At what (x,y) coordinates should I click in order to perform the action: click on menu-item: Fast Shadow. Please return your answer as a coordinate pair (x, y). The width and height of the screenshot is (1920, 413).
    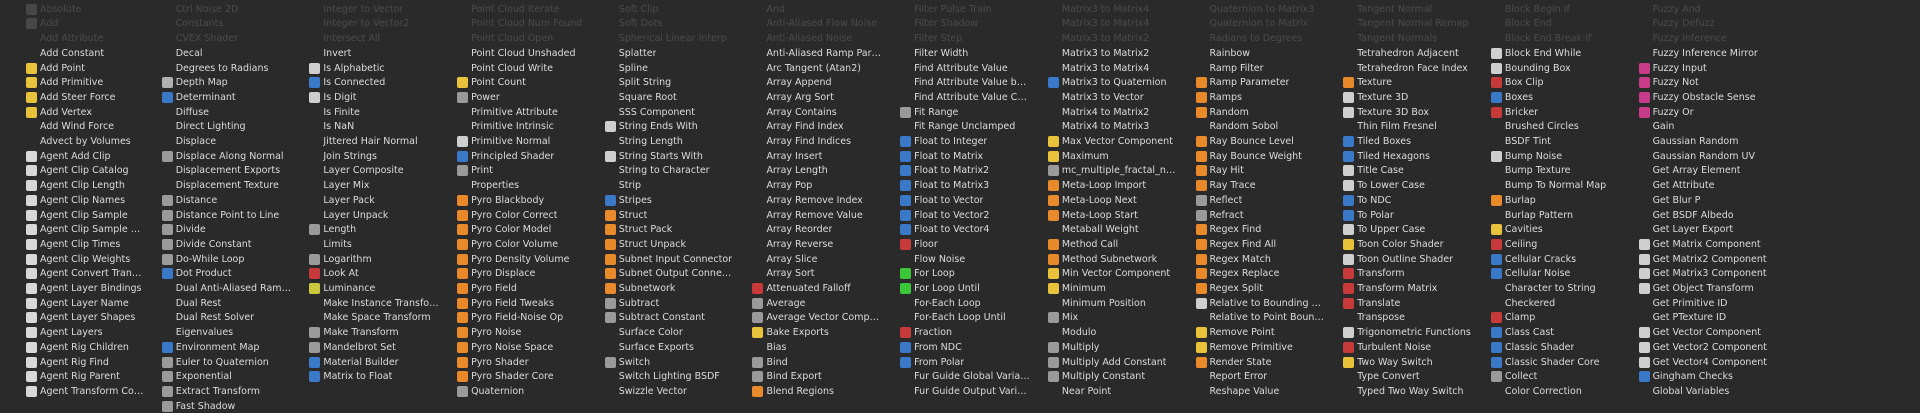
    Looking at the image, I should click on (220, 406).